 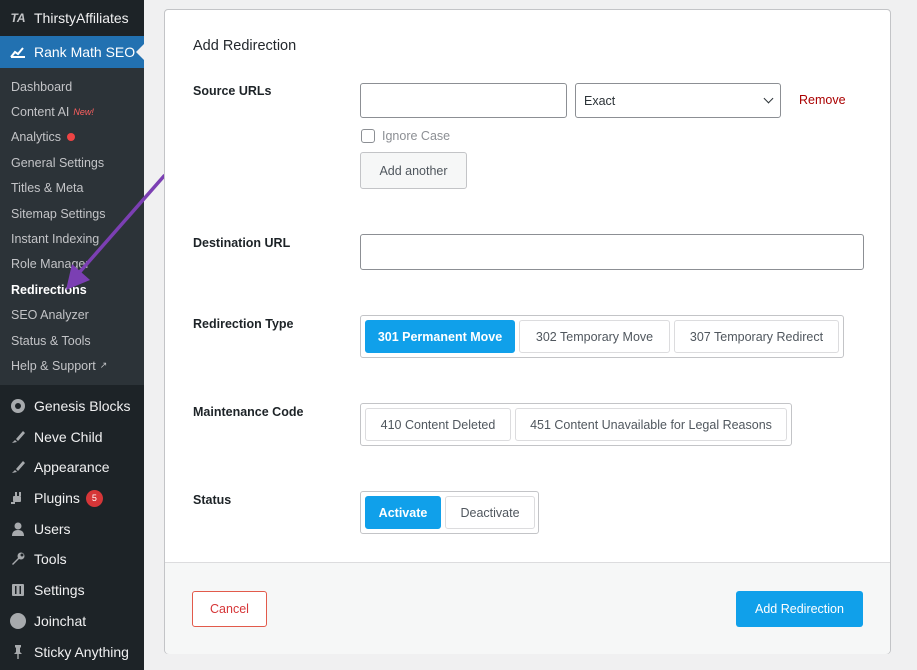 What do you see at coordinates (18, 52) in the screenshot?
I see `rank-math-icon` at bounding box center [18, 52].